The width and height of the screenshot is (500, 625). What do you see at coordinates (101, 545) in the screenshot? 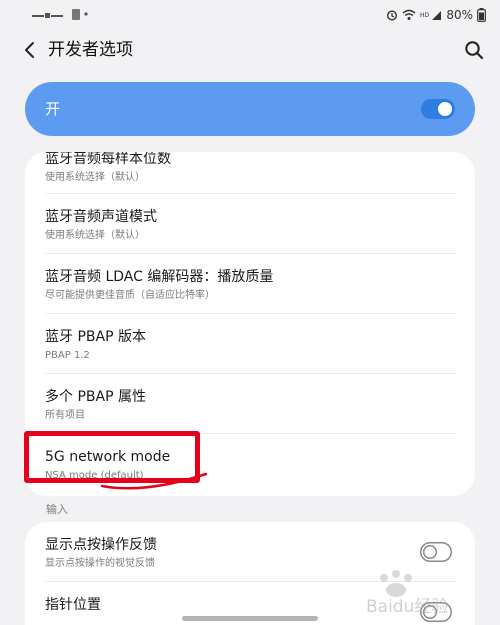
I see `setting-title: 显示点按操作反馈` at bounding box center [101, 545].